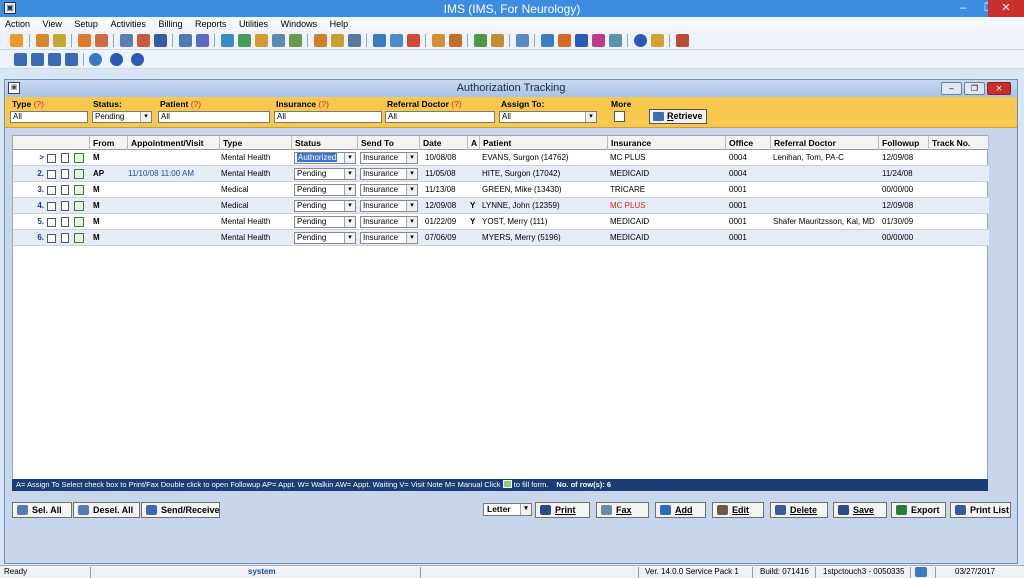  Describe the element at coordinates (185, 40) in the screenshot. I see `calendar-icon` at that location.